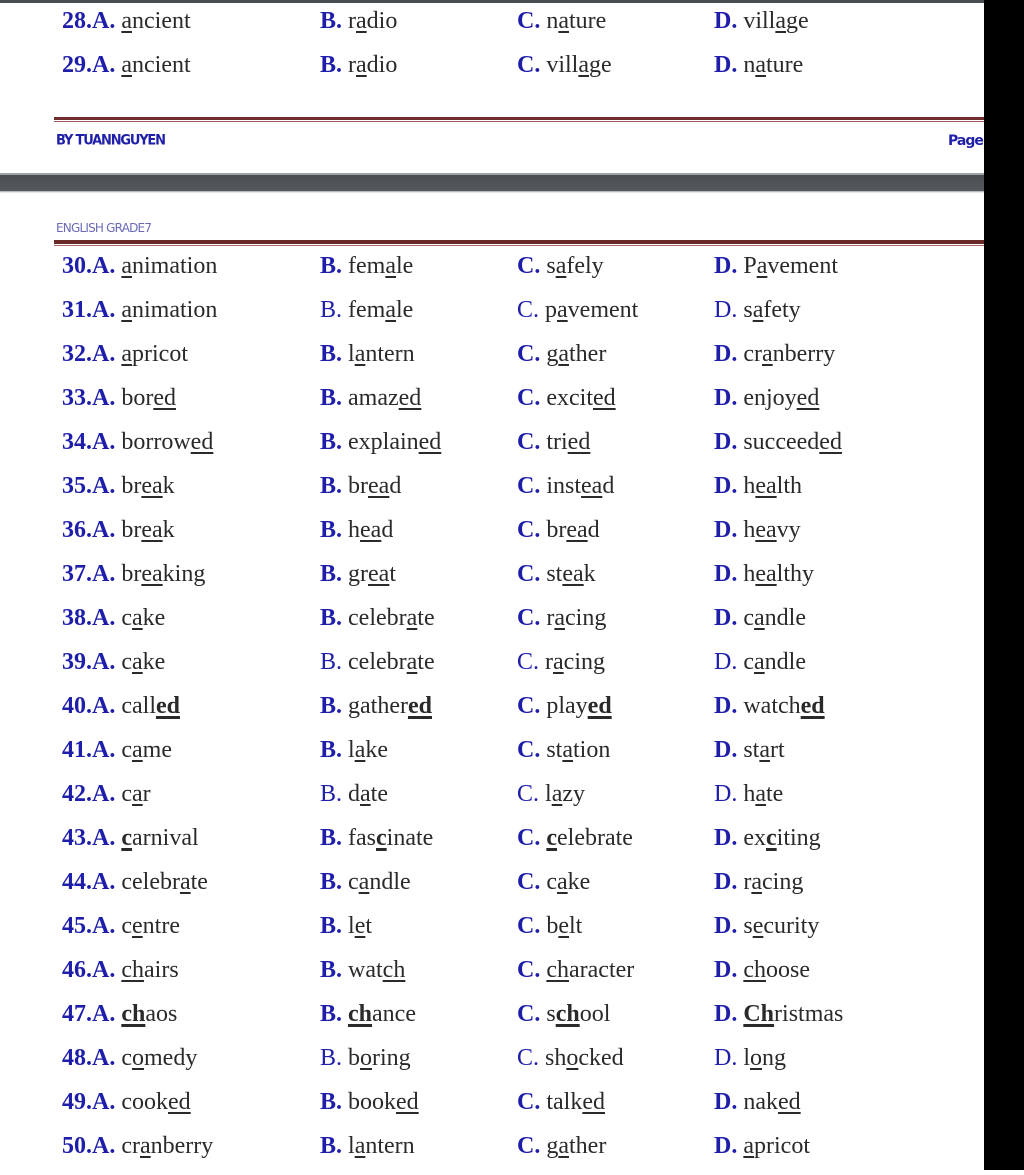 This screenshot has width=1024, height=1175. I want to click on option-a: 49.A. cooked, so click(126, 1102).